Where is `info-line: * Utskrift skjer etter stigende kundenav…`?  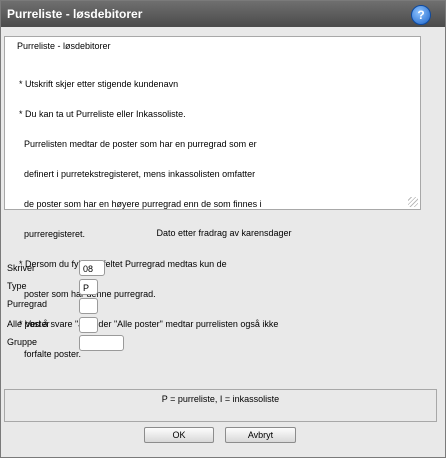 info-line: * Utskrift skjer etter stigende kundenav… is located at coordinates (99, 84).